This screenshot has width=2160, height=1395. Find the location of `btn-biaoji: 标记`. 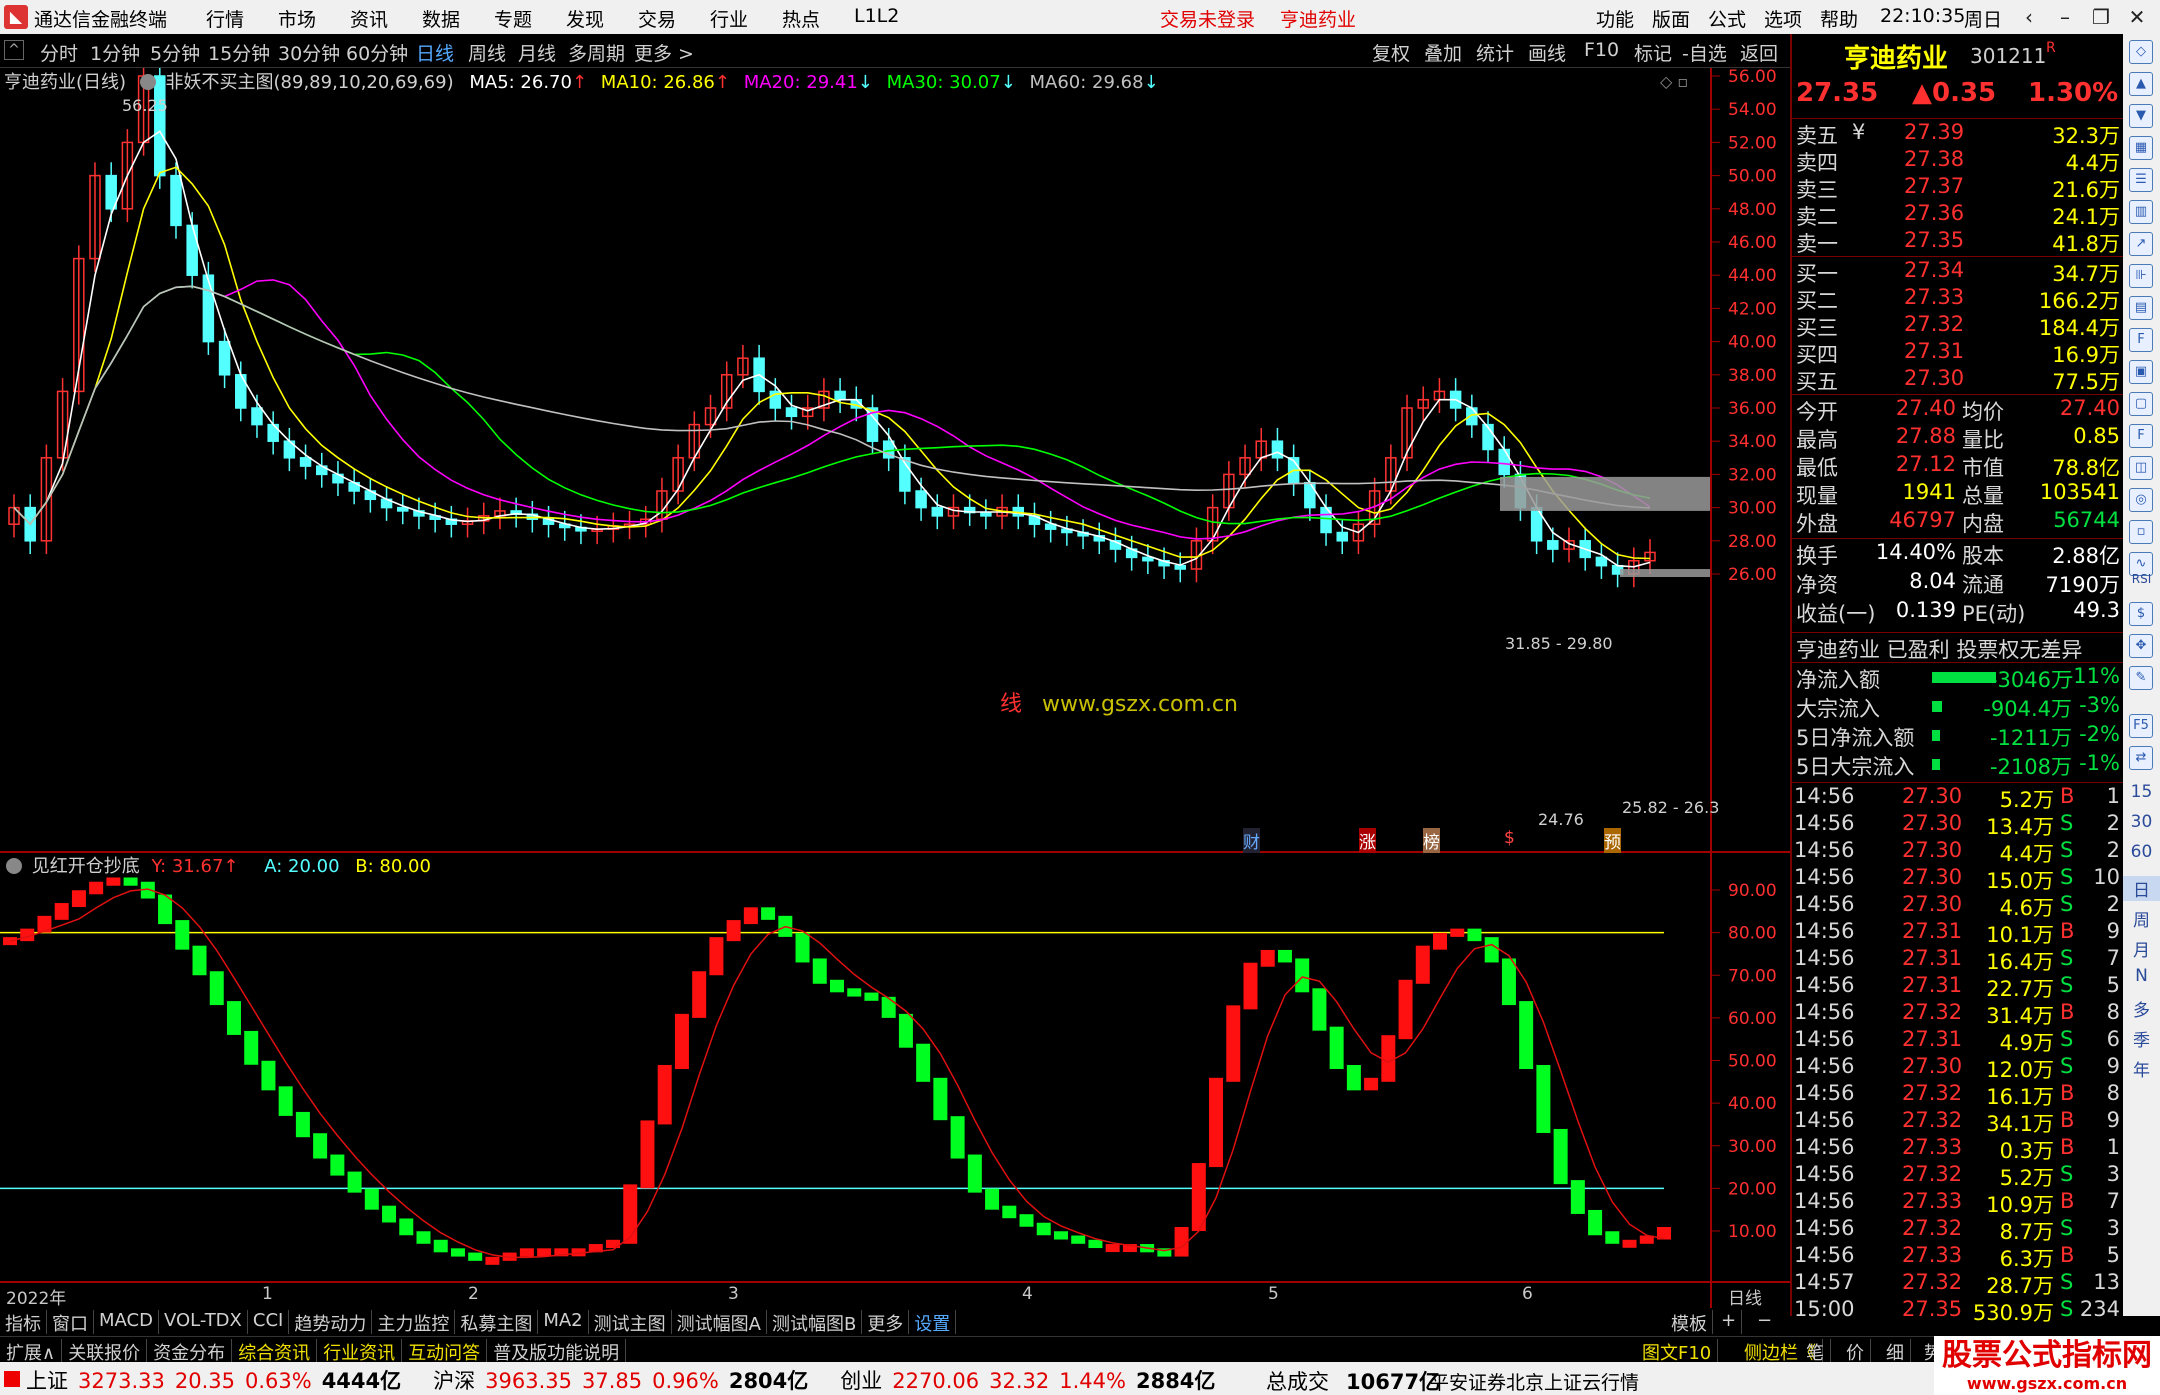

btn-biaoji: 标记 is located at coordinates (1653, 52).